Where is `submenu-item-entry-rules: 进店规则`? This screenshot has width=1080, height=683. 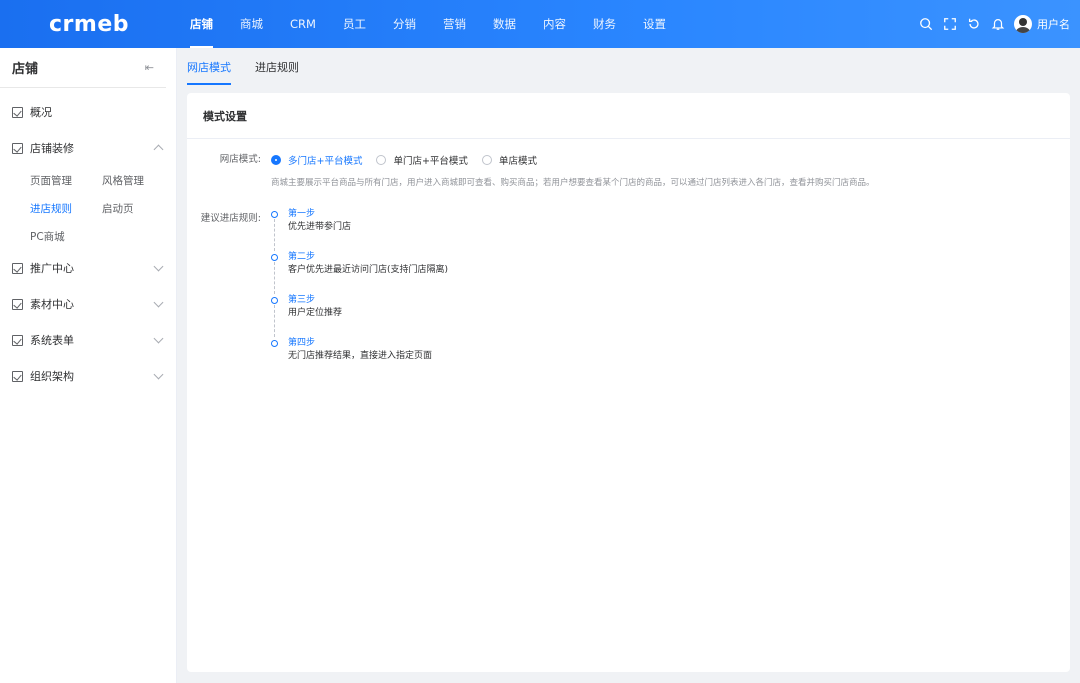
submenu-item-entry-rules: 进店规则 is located at coordinates (66, 208).